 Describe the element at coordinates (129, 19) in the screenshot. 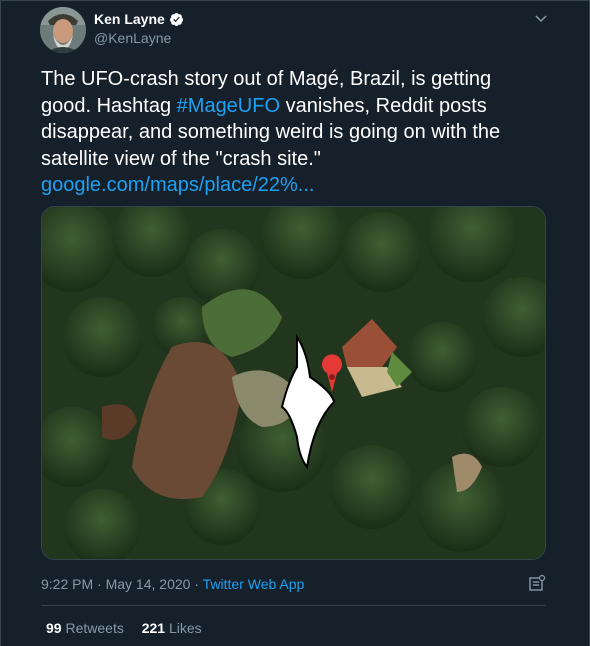

I see `author-name: Ken Layne` at that location.